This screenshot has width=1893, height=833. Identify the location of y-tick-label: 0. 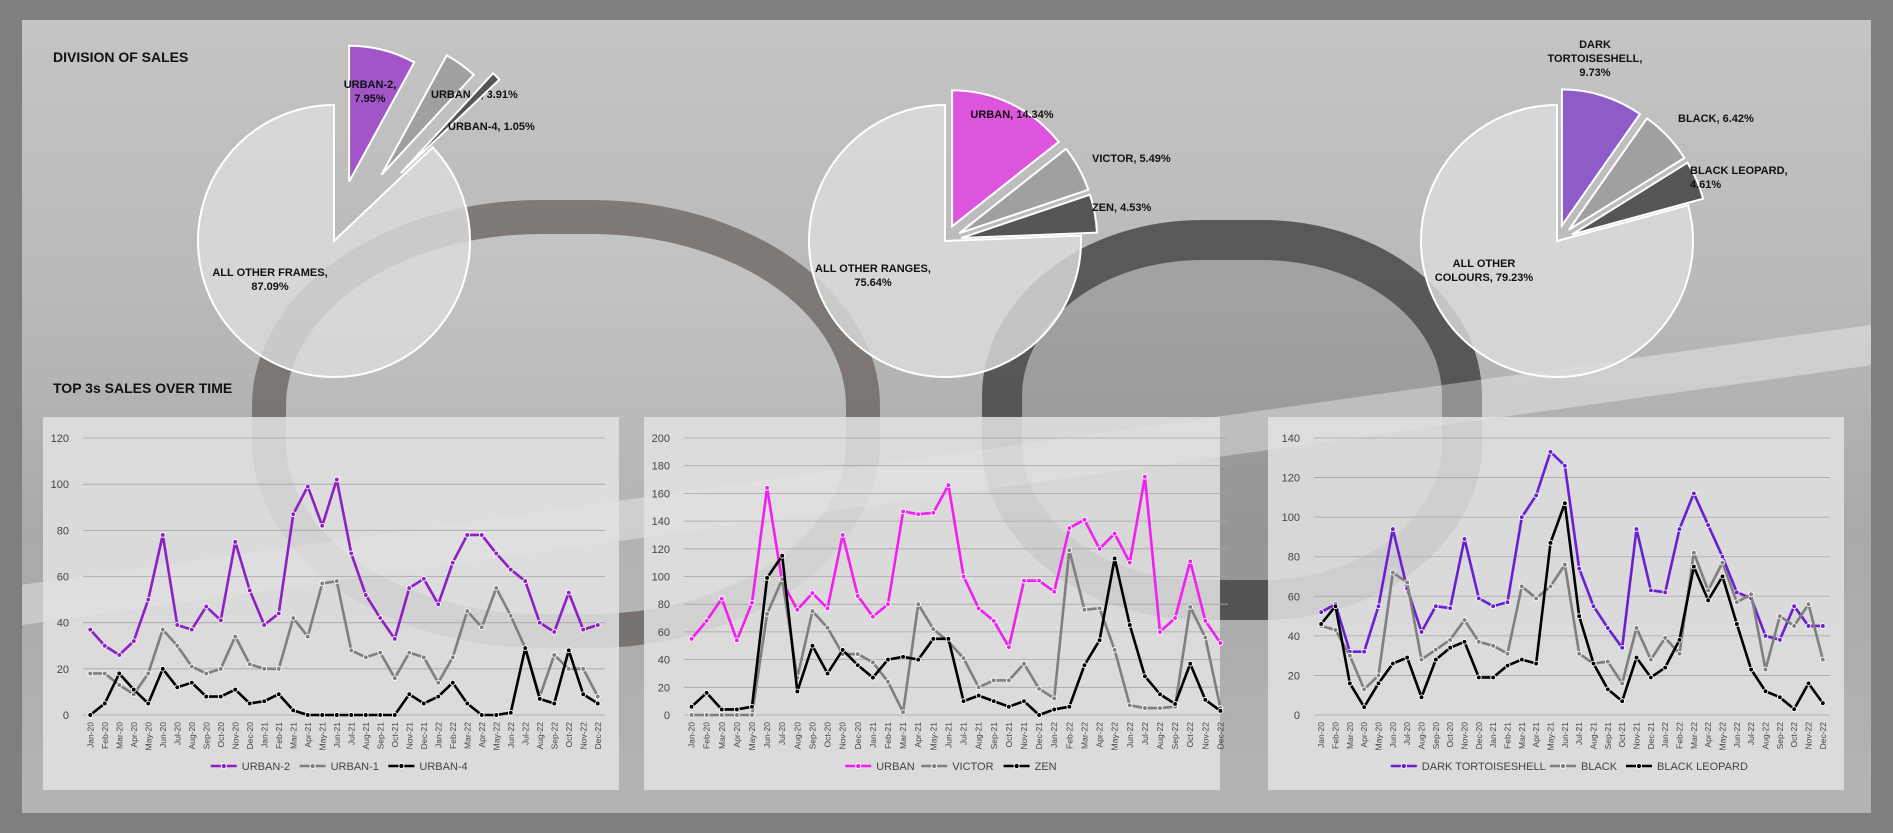
(667, 716).